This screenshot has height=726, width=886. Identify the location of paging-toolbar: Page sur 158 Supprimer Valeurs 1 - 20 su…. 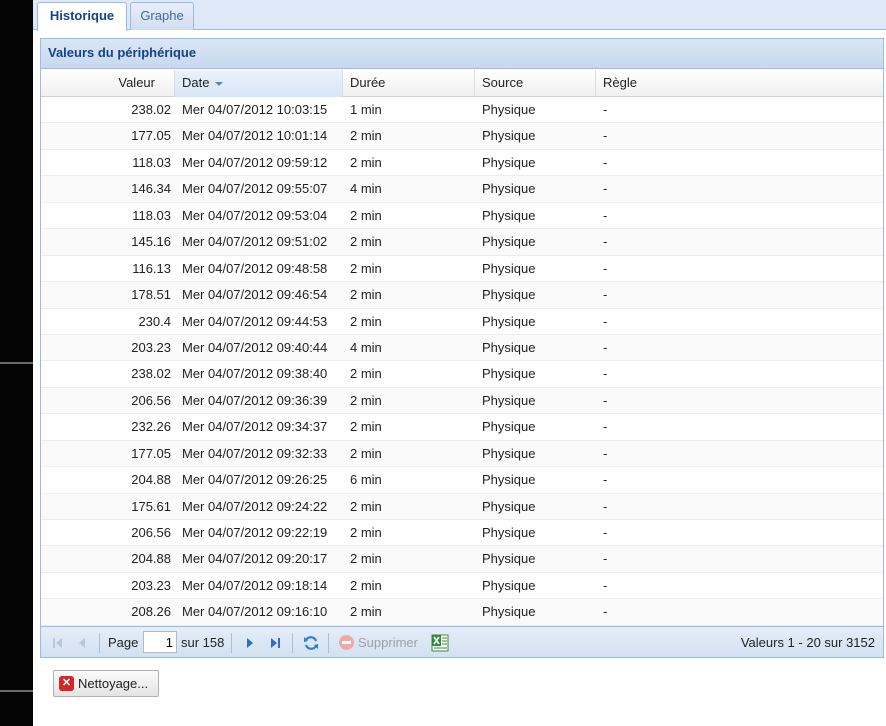
(462, 641).